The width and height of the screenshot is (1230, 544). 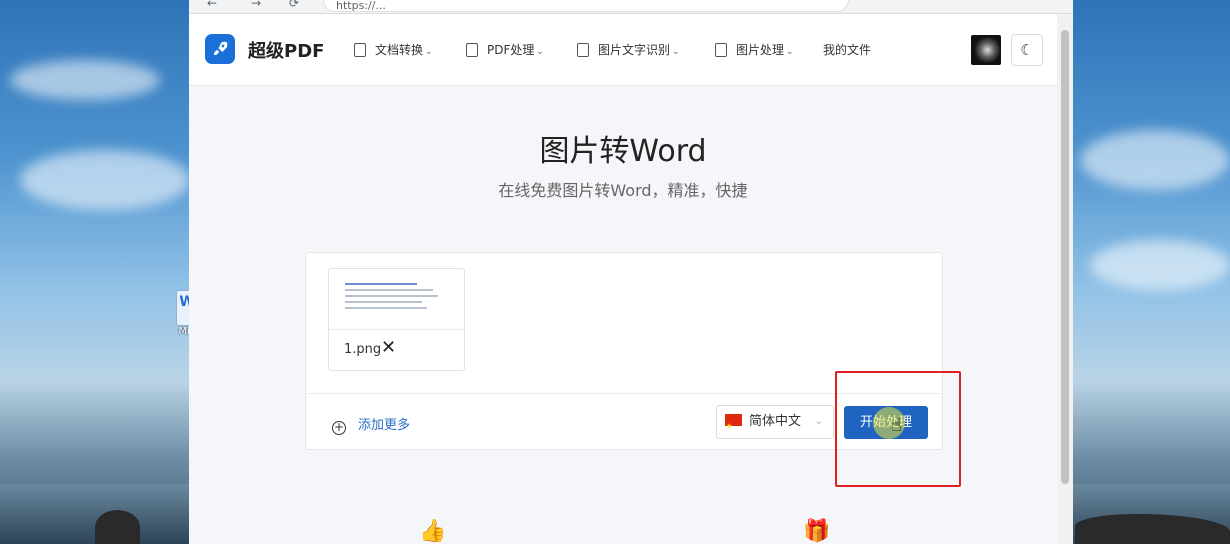 I want to click on nav-label: 图片处理, so click(x=760, y=50).